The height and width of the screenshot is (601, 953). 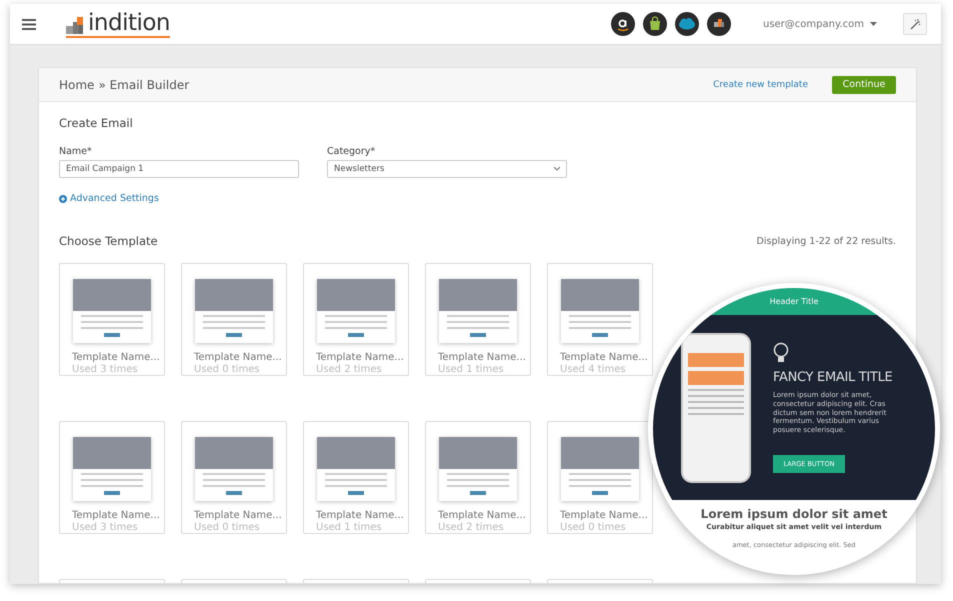 What do you see at coordinates (108, 241) in the screenshot?
I see `section-title: Choose Template` at bounding box center [108, 241].